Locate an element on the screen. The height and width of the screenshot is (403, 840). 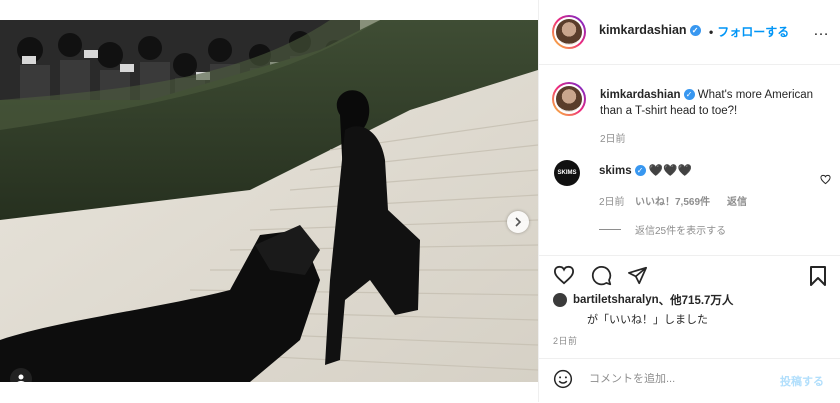
emoji-button is located at coordinates (563, 381).